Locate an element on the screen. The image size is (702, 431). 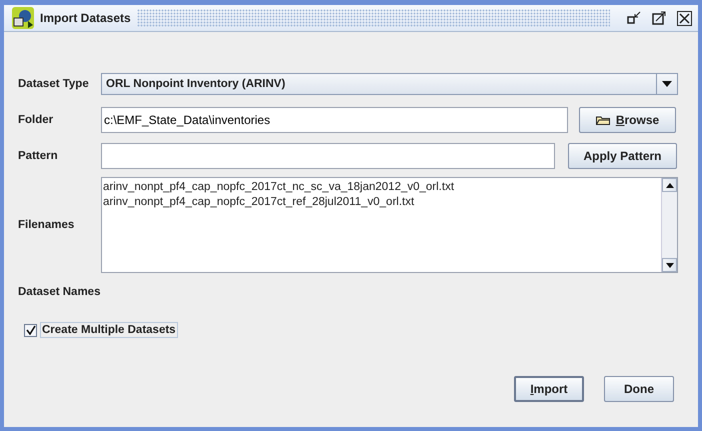
pattern-field is located at coordinates (328, 156).